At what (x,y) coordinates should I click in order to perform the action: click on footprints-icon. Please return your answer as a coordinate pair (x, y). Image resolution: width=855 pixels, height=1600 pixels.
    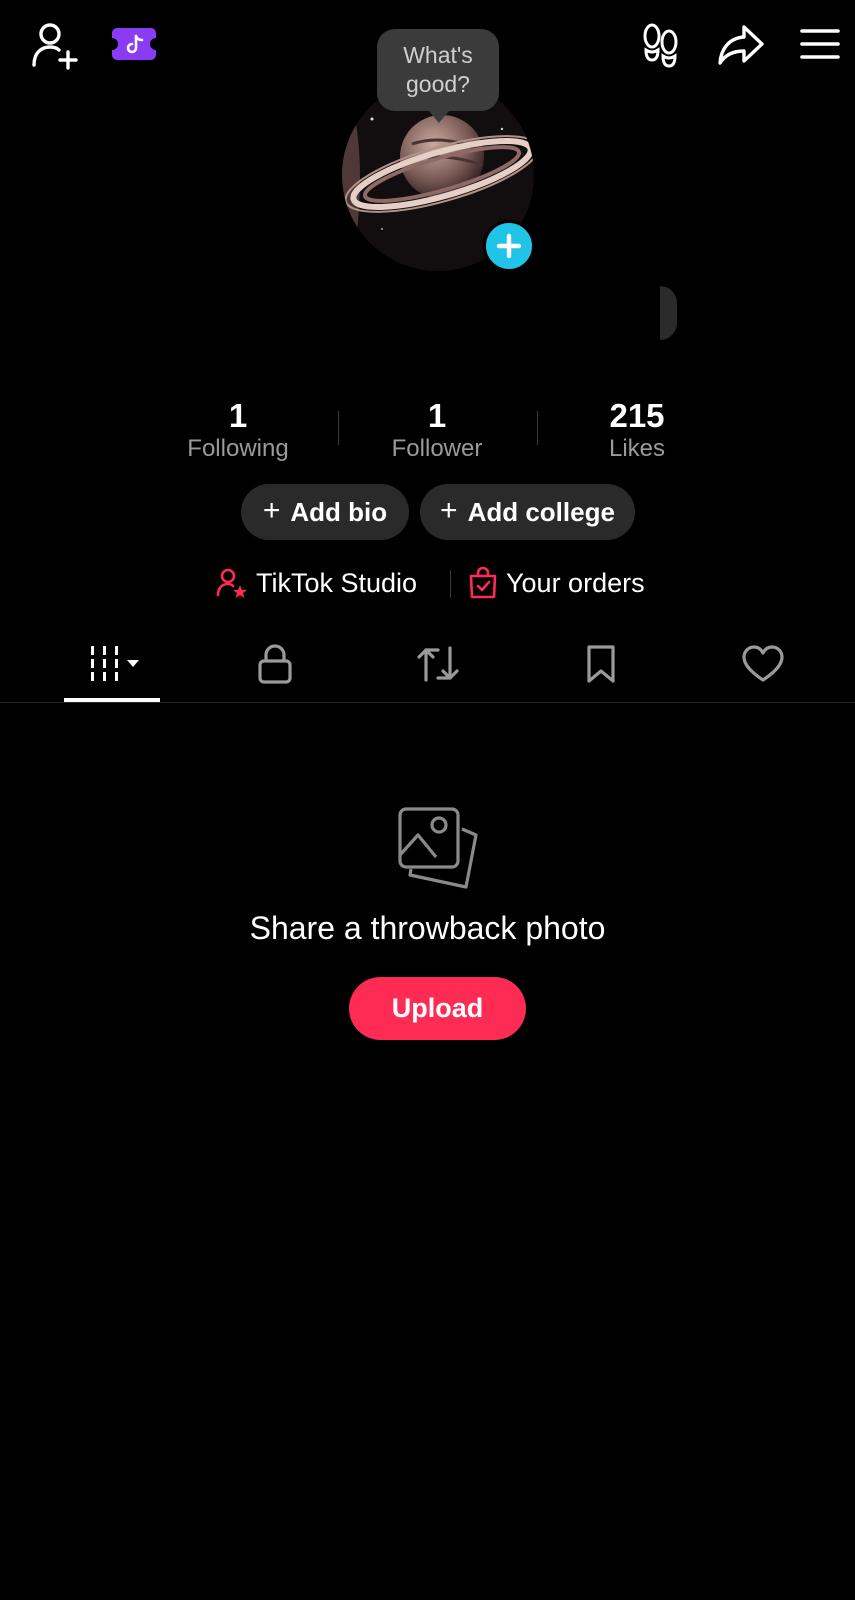
    Looking at the image, I should click on (660, 45).